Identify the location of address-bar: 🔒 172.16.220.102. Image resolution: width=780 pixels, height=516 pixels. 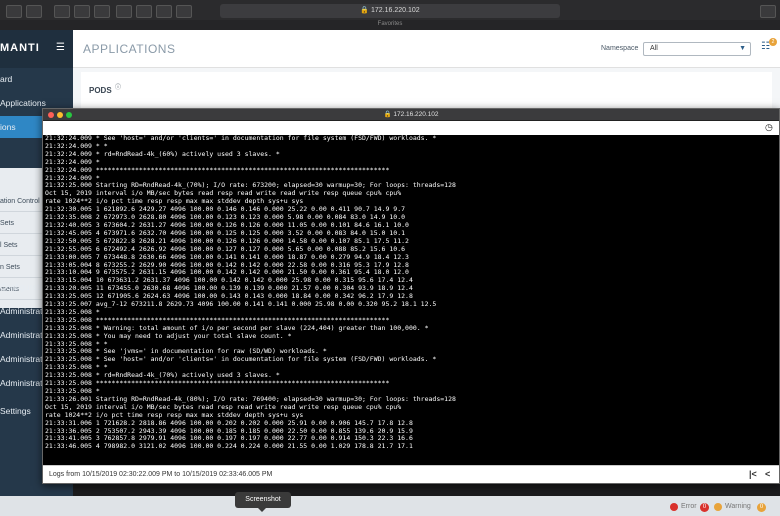
(390, 11).